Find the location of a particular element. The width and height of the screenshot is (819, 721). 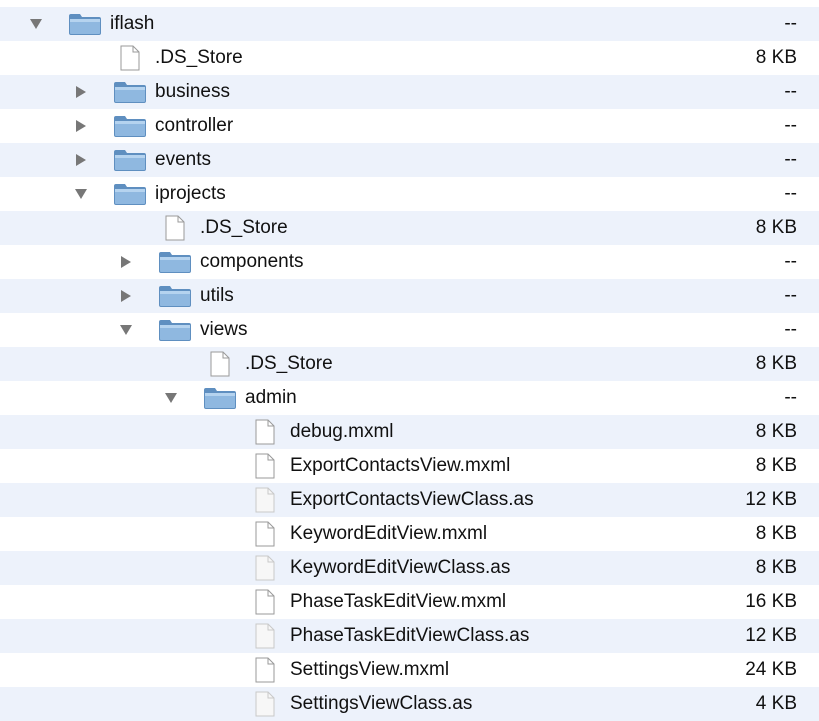

file-row-debug-mxml: debug.mxml 8 KB is located at coordinates (409, 432).